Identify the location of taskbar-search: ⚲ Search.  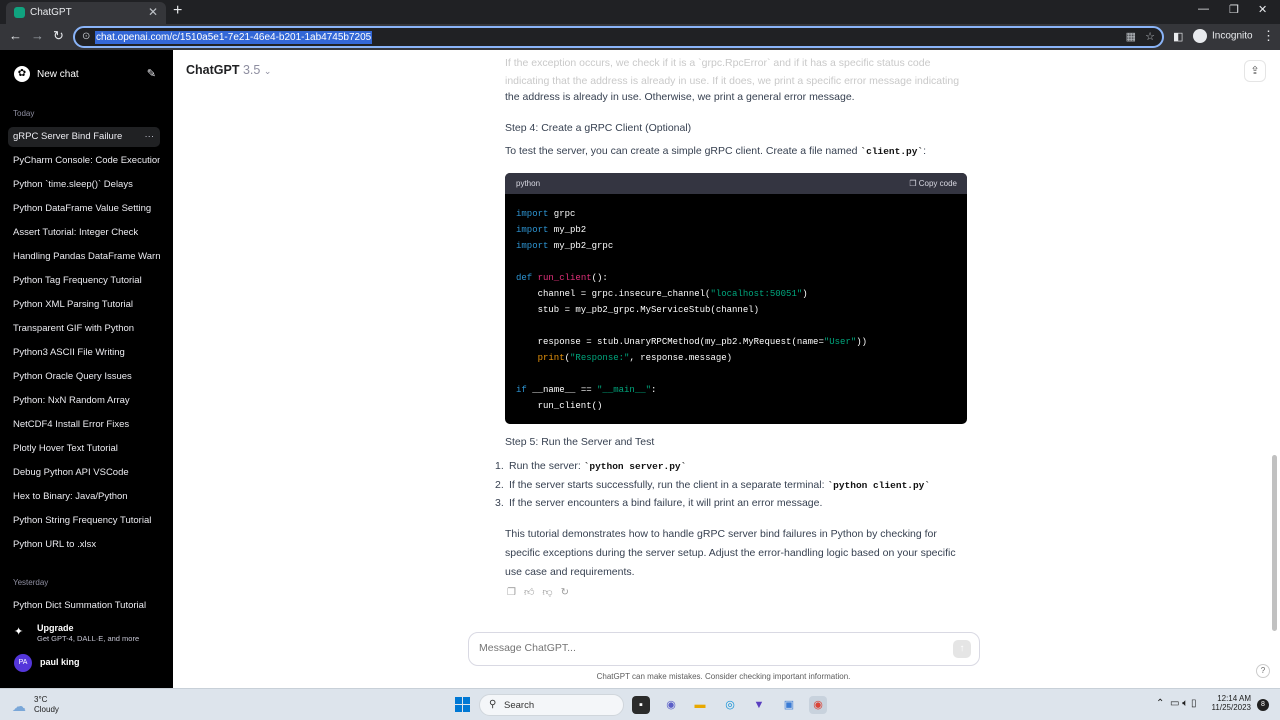
(551, 705).